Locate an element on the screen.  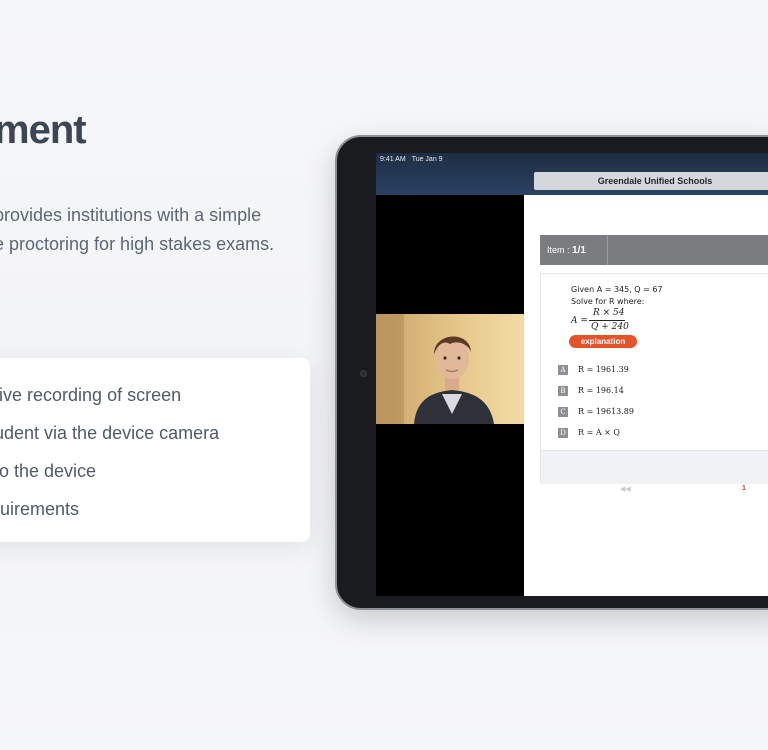
answer-option-d: D R = A × Q is located at coordinates (589, 434).